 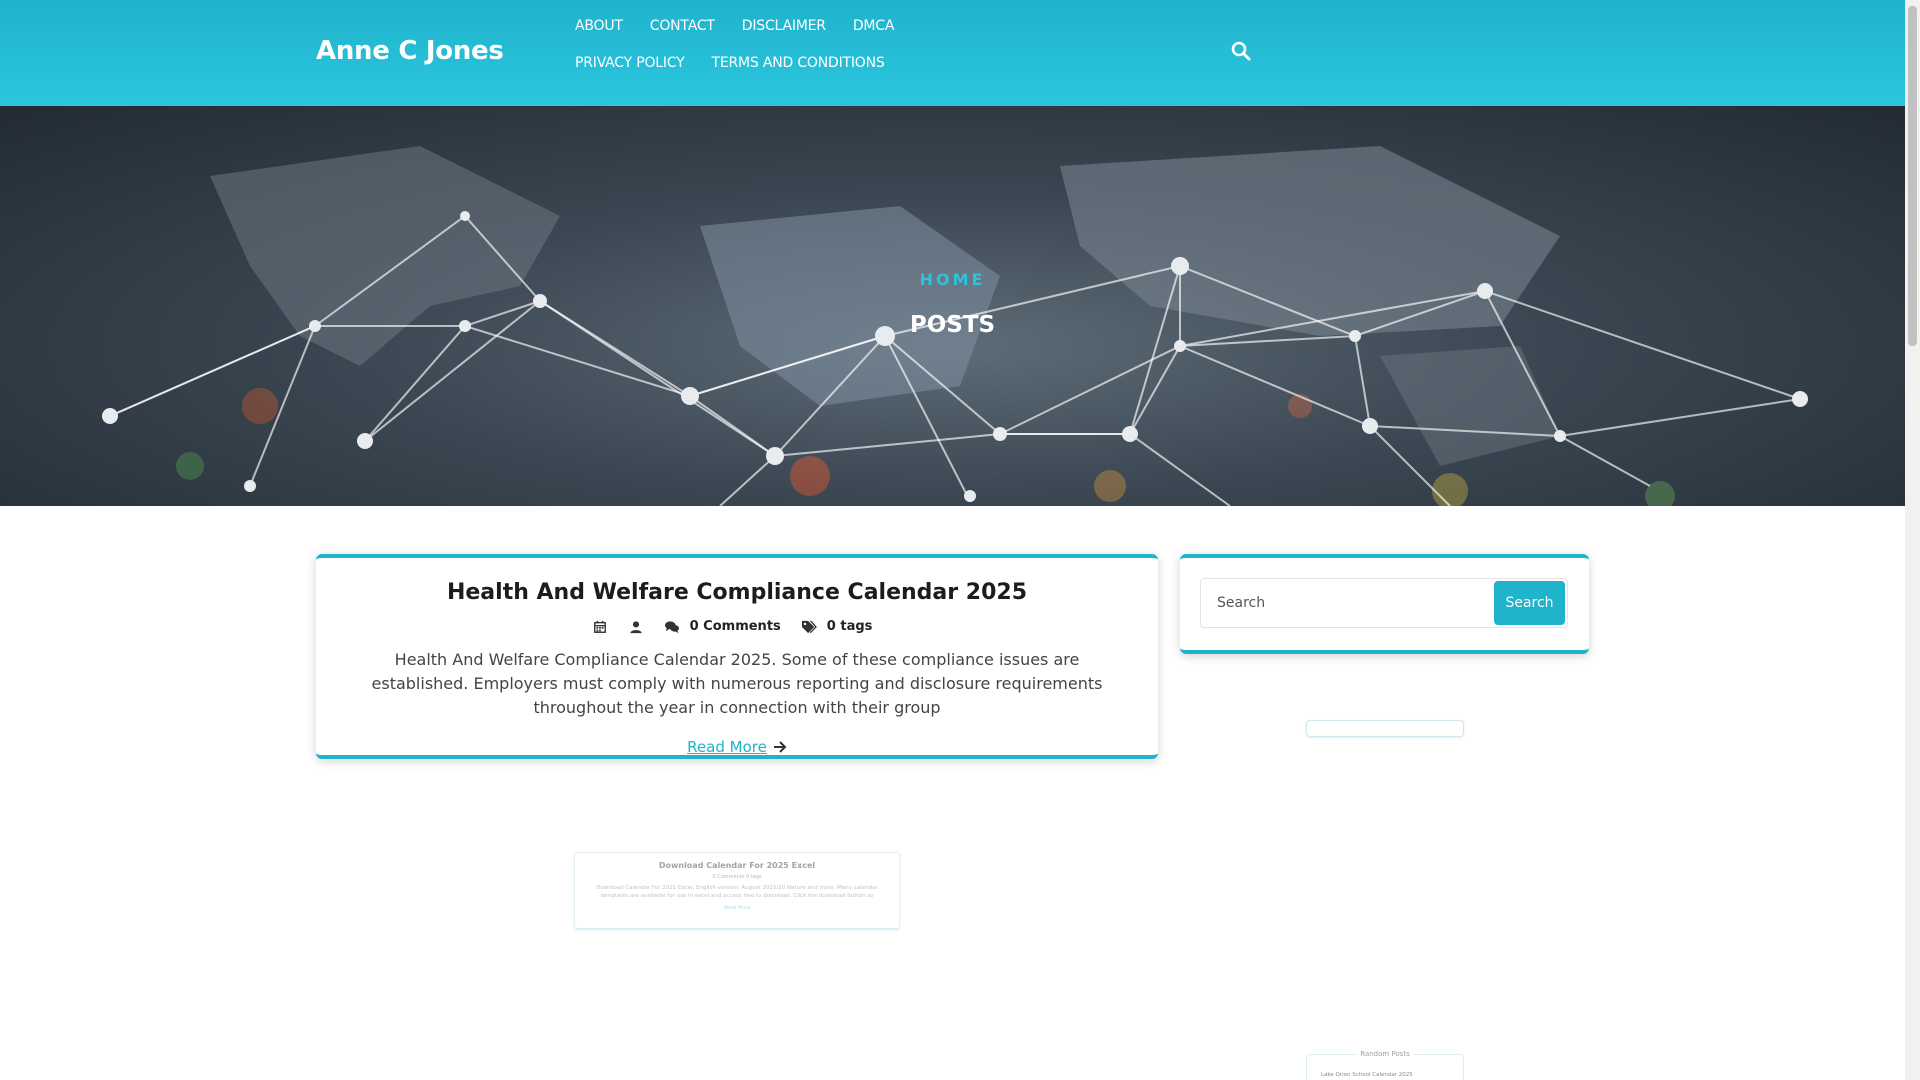 I want to click on random-posts-title: Random Posts, so click(x=1385, y=1054).